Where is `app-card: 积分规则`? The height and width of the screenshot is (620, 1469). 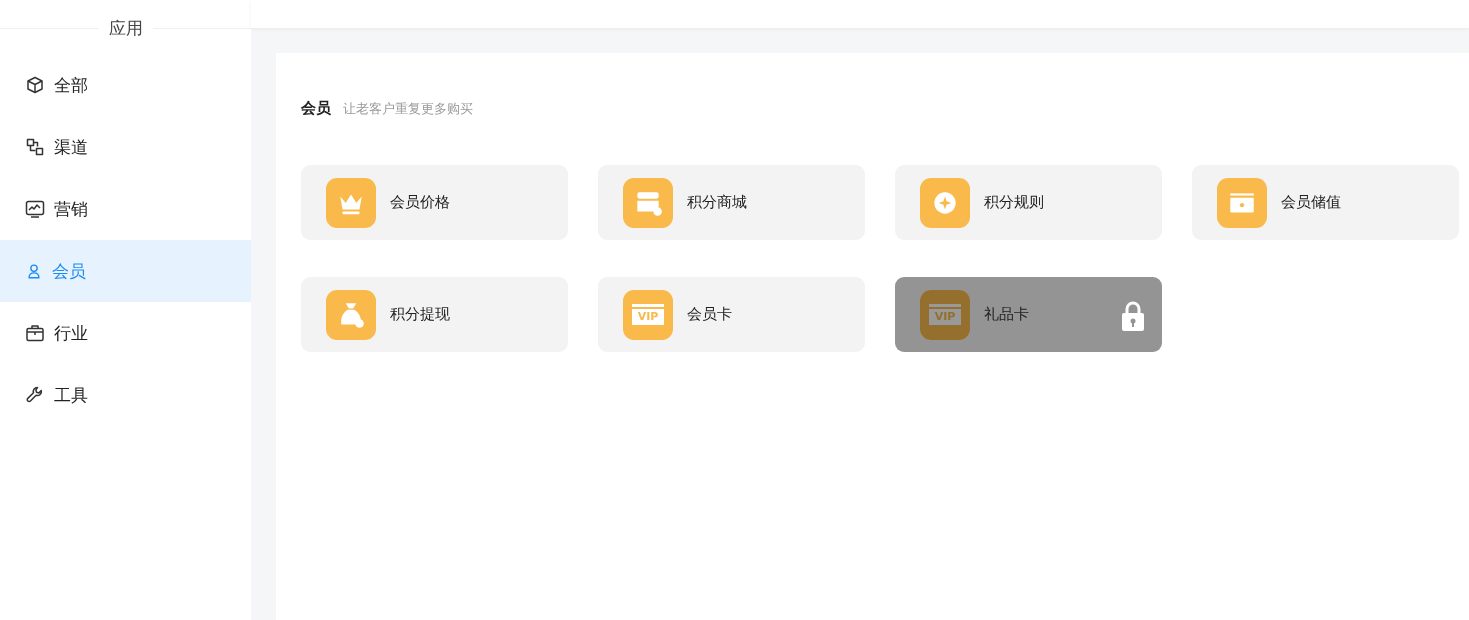 app-card: 积分规则 is located at coordinates (1028, 202).